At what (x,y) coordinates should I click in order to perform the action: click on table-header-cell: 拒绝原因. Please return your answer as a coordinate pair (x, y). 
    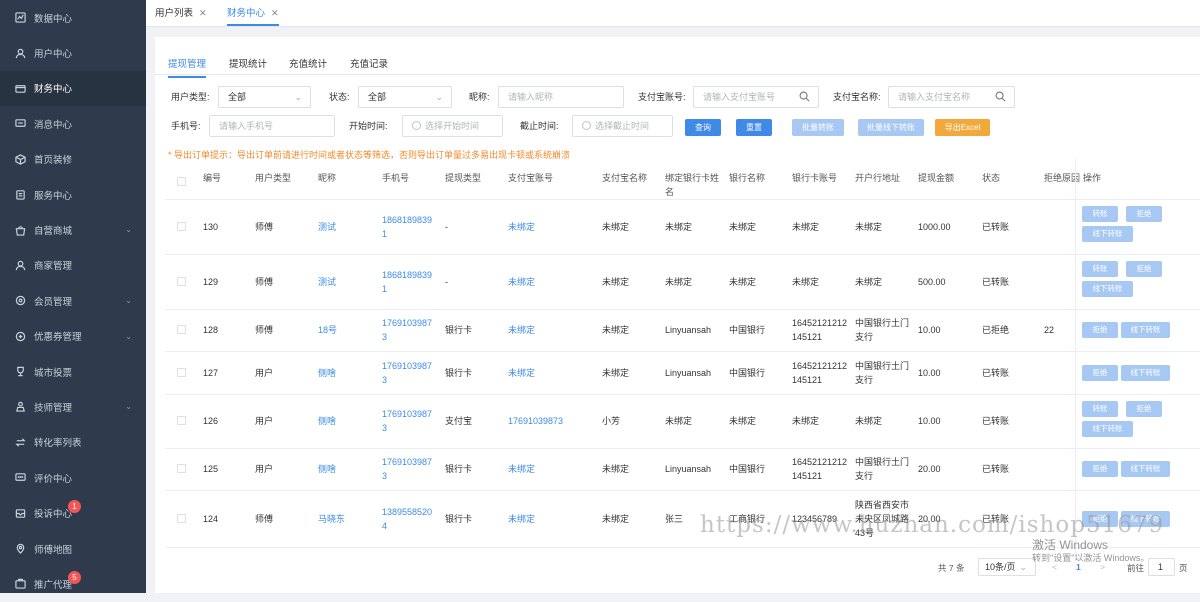
    Looking at the image, I should click on (1062, 178).